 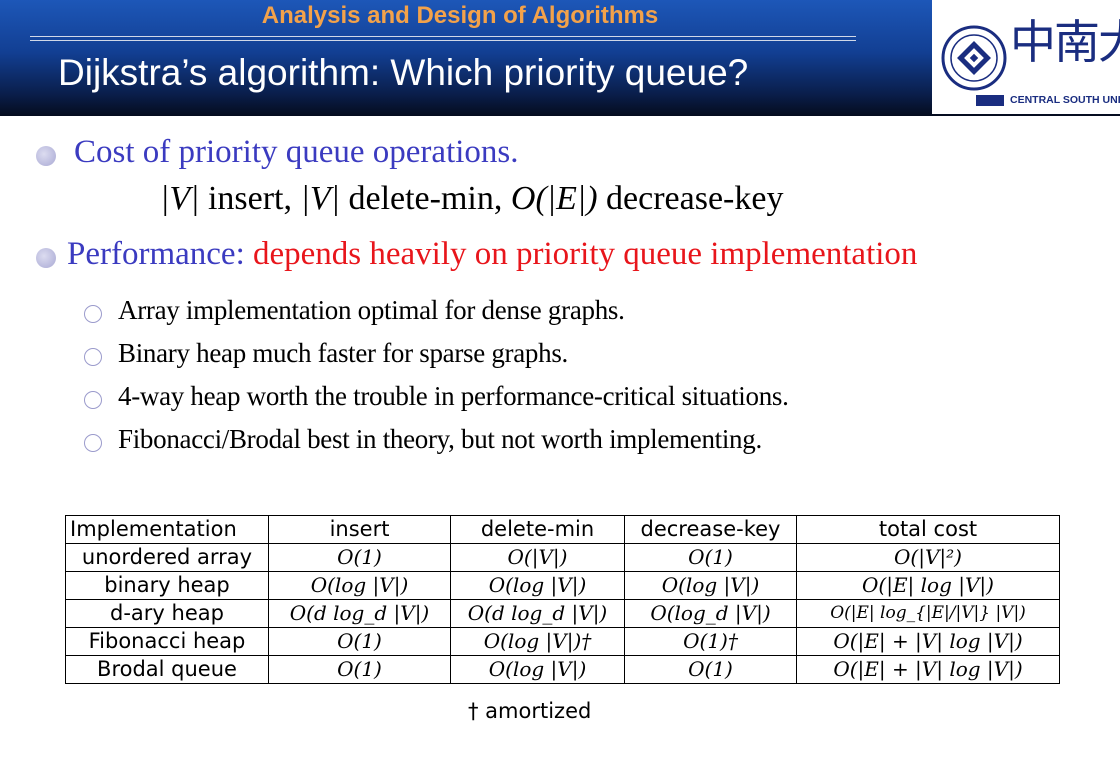 I want to click on formula-decrease-key: decrease-key, so click(x=690, y=198).